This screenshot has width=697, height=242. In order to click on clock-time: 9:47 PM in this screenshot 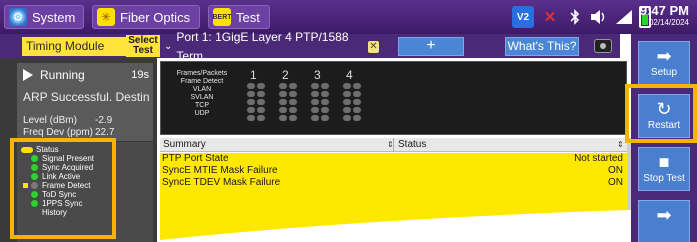, I will do `click(664, 10)`.